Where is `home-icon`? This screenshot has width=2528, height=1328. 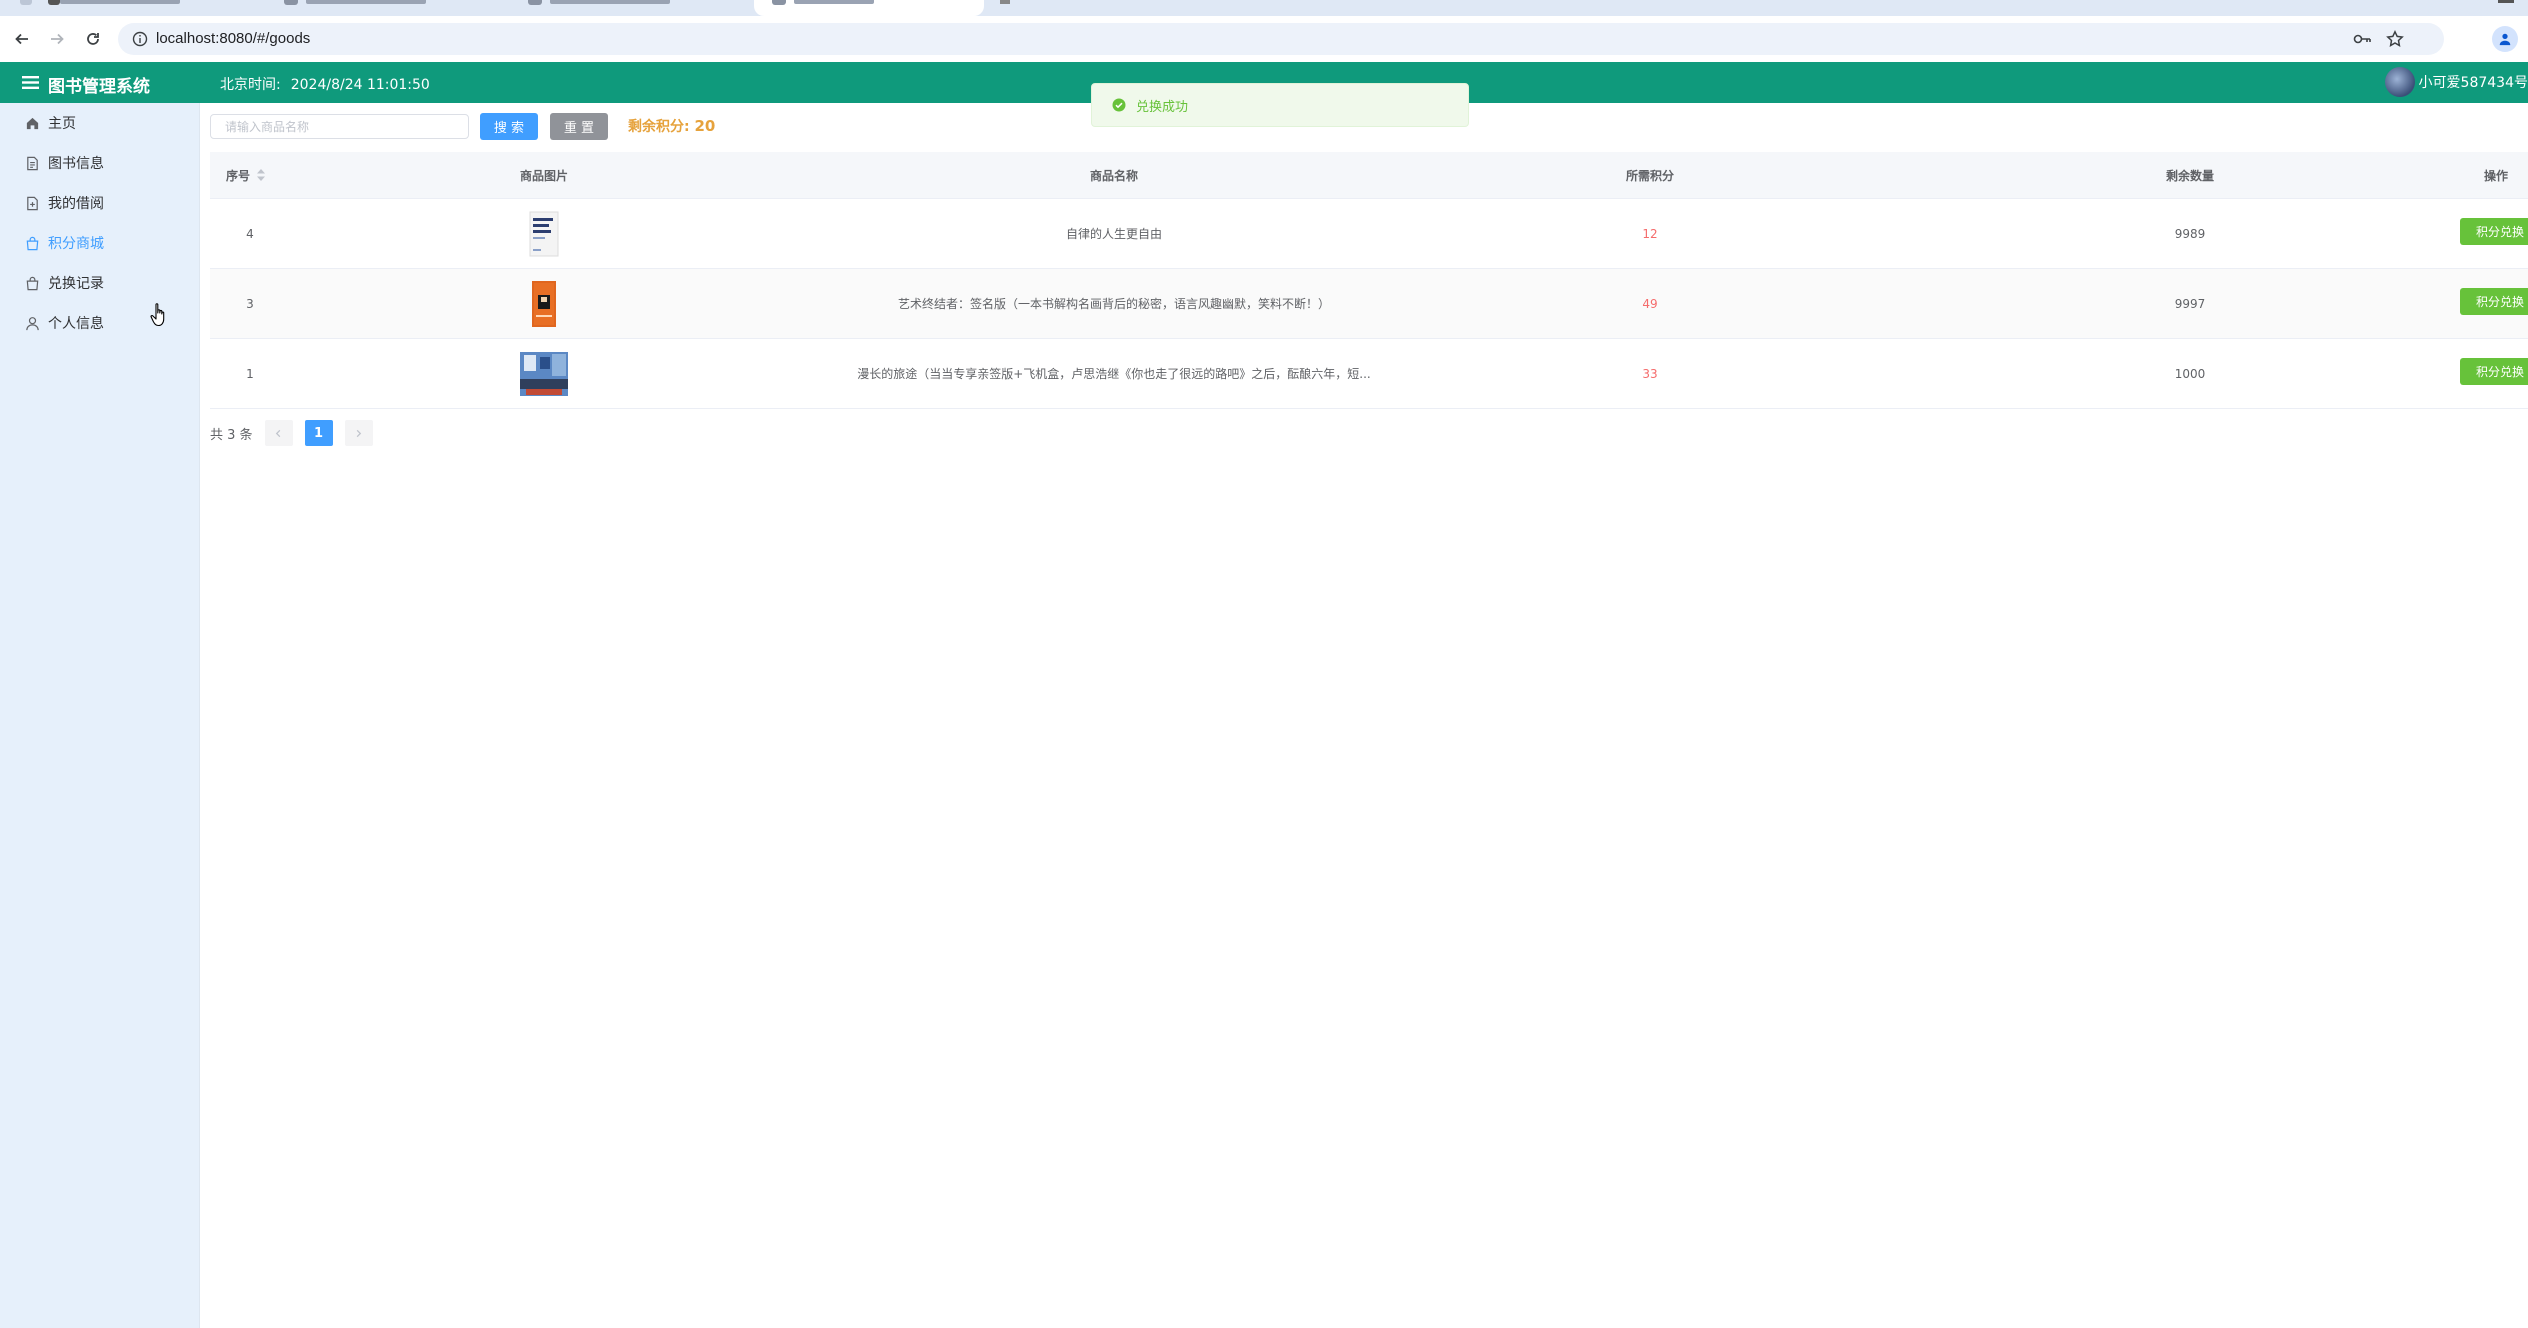
home-icon is located at coordinates (32, 123).